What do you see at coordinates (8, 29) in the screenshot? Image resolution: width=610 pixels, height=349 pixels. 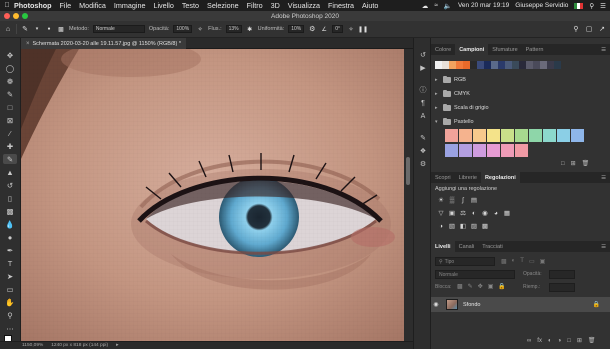 I see `home-icon: ⌂` at bounding box center [8, 29].